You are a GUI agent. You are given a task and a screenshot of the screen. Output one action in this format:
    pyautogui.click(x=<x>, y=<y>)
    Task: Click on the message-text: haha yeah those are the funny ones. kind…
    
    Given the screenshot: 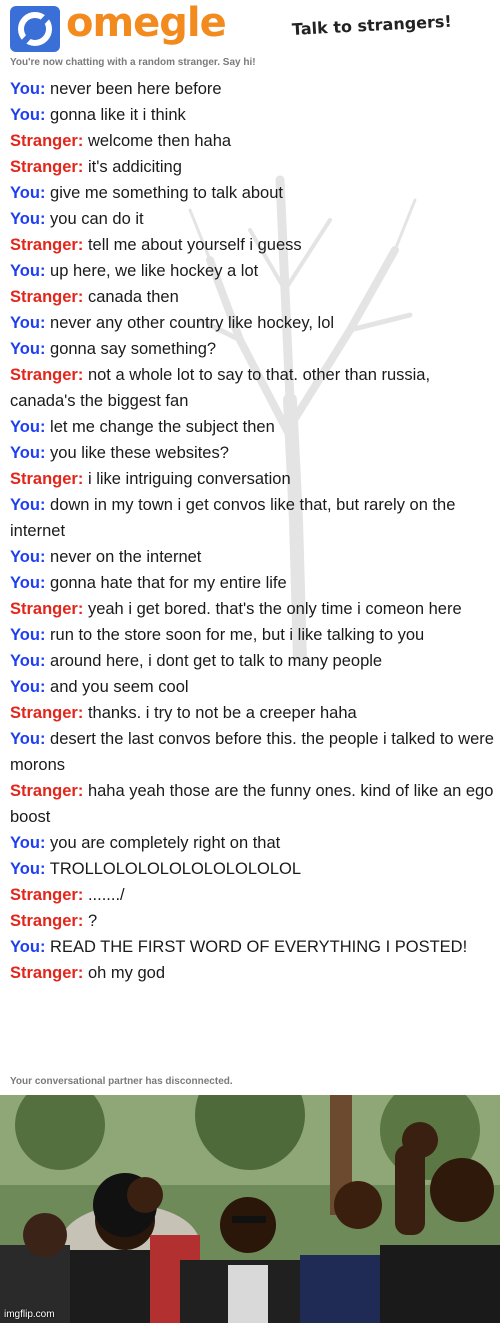 What is the action you would take?
    pyautogui.click(x=252, y=804)
    